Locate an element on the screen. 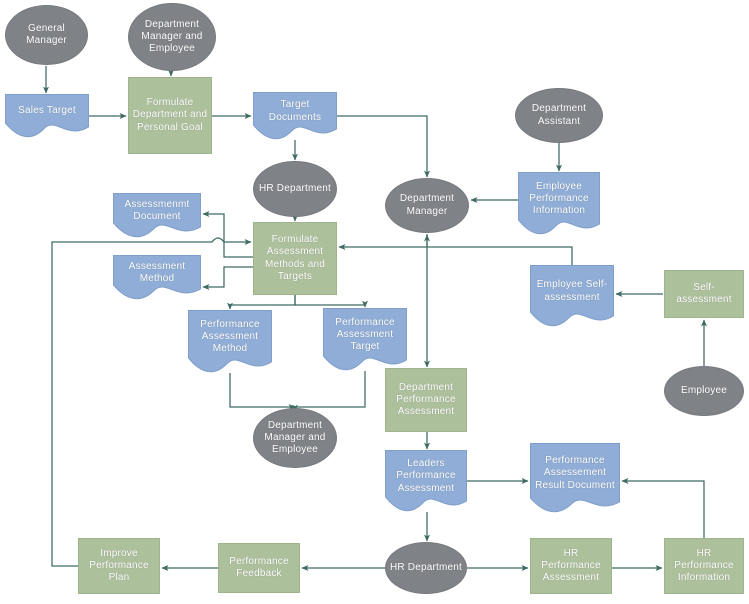 The image size is (749, 604). node-label: Performance Assessment Target is located at coordinates (365, 339).